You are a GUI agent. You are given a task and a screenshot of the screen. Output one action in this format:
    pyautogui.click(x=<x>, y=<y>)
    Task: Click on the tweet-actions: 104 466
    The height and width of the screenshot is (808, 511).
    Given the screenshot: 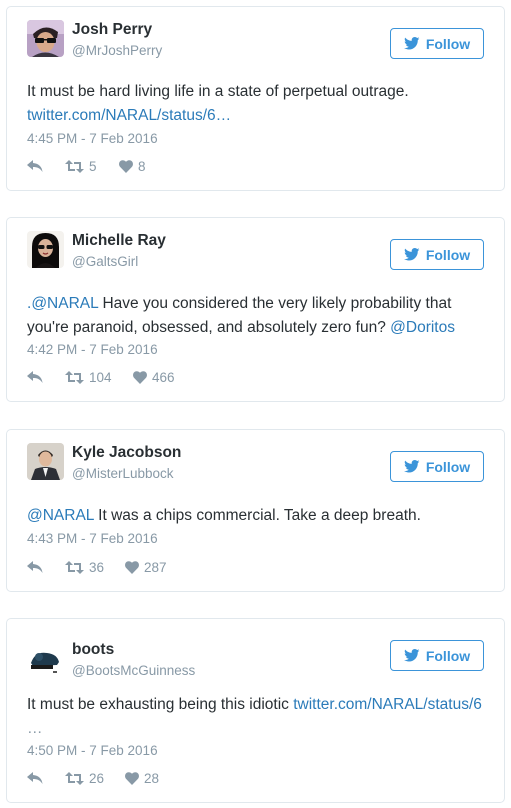 What is the action you would take?
    pyautogui.click(x=101, y=377)
    